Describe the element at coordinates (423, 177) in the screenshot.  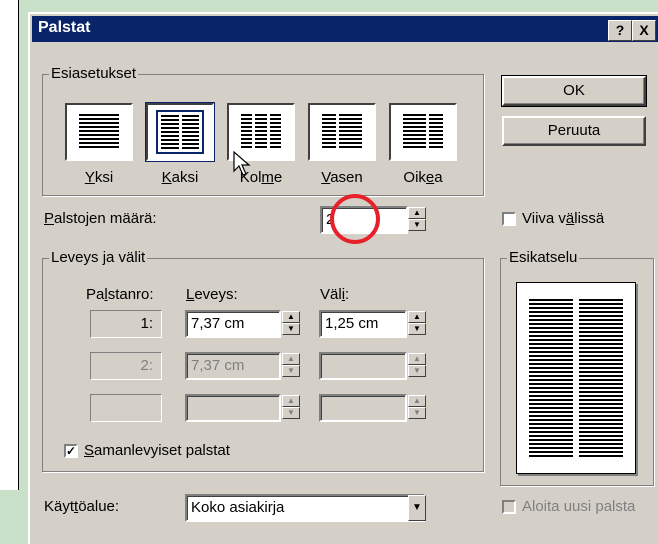
I see `preset-label-right: Oikea` at that location.